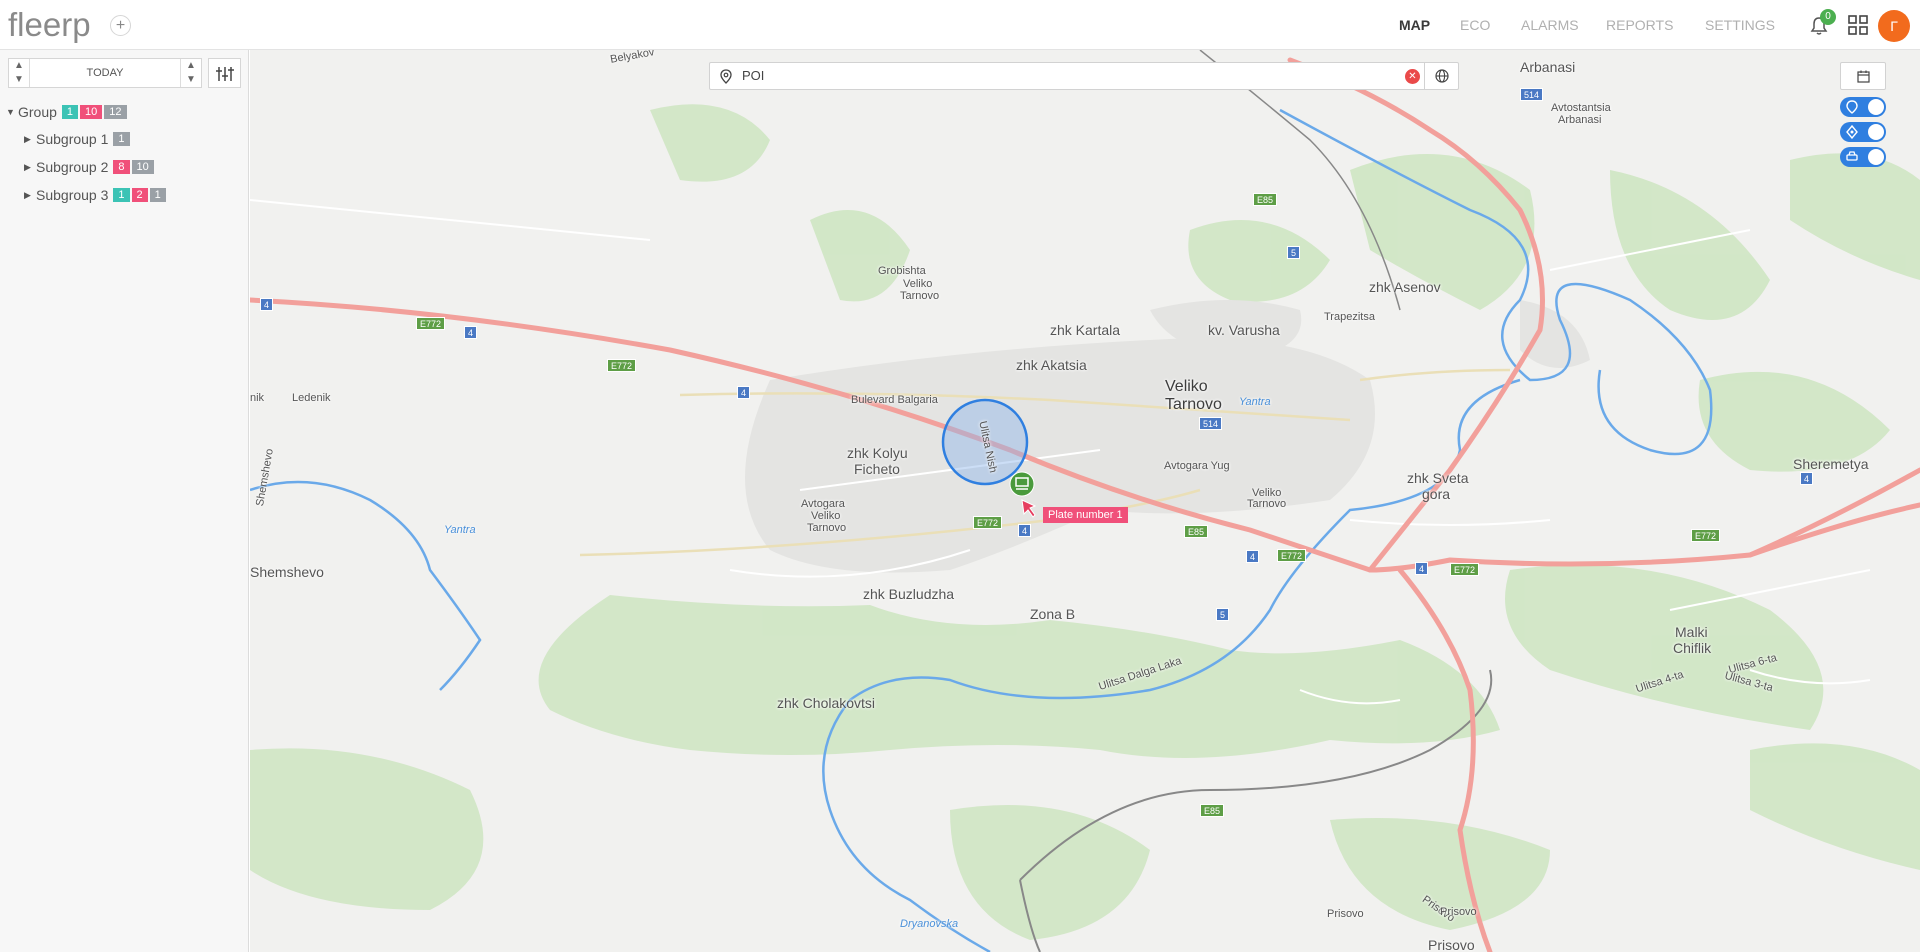 This screenshot has height=952, width=1920. I want to click on status-badge: 2, so click(139, 195).